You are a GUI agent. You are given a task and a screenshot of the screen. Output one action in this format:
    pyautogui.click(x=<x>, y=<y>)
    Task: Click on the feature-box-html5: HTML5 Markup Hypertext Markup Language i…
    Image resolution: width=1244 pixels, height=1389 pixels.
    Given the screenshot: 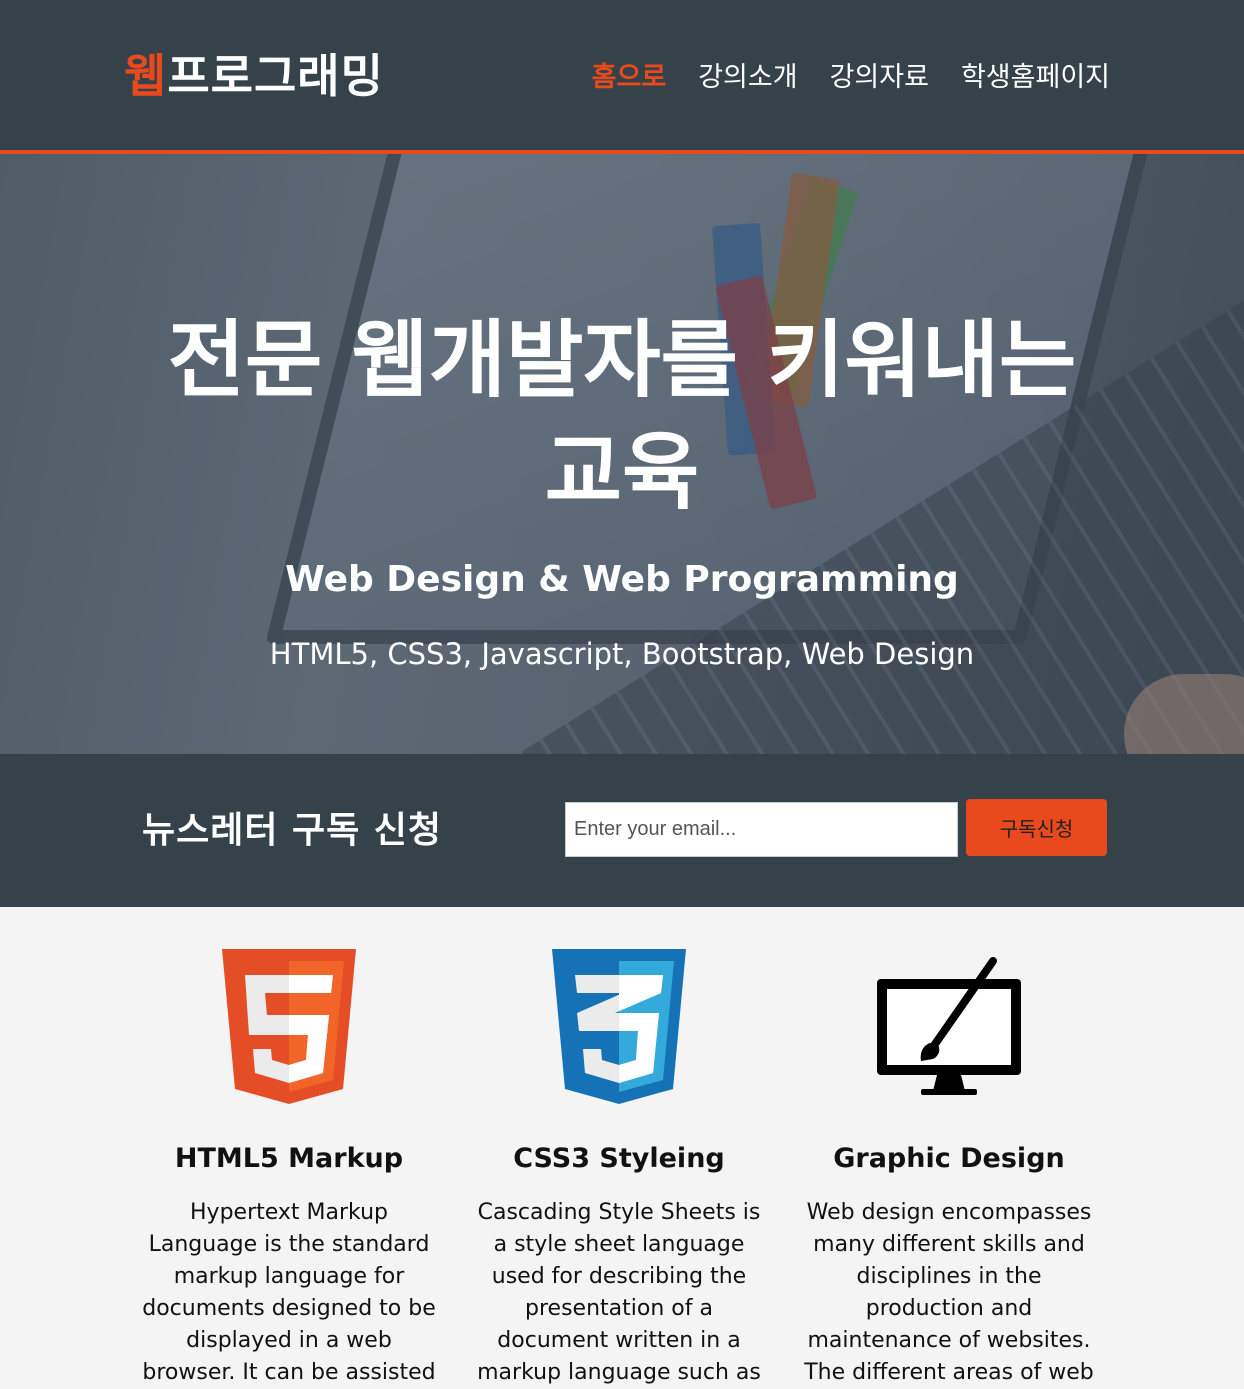 What is the action you would take?
    pyautogui.click(x=289, y=1148)
    